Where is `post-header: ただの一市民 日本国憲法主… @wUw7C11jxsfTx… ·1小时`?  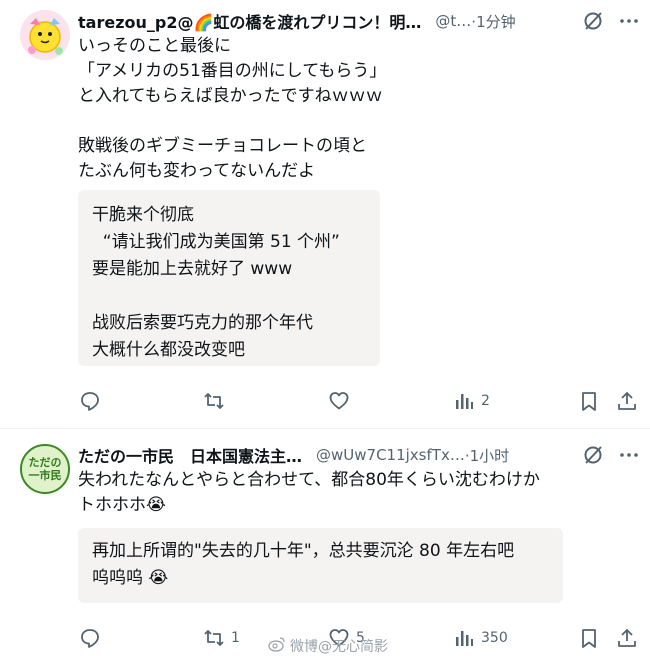
post-header: ただの一市民 日本国憲法主… @wUw7C11jxsfTx… ·1小时 is located at coordinates (293, 455).